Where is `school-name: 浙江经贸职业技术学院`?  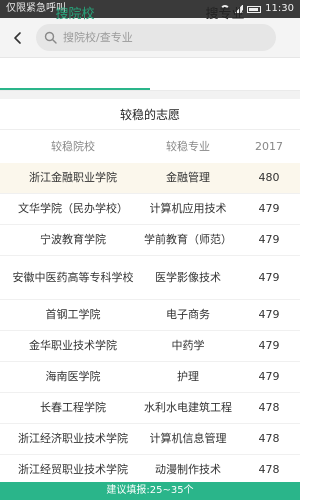 school-name: 浙江经贸职业技术学院 is located at coordinates (73, 470).